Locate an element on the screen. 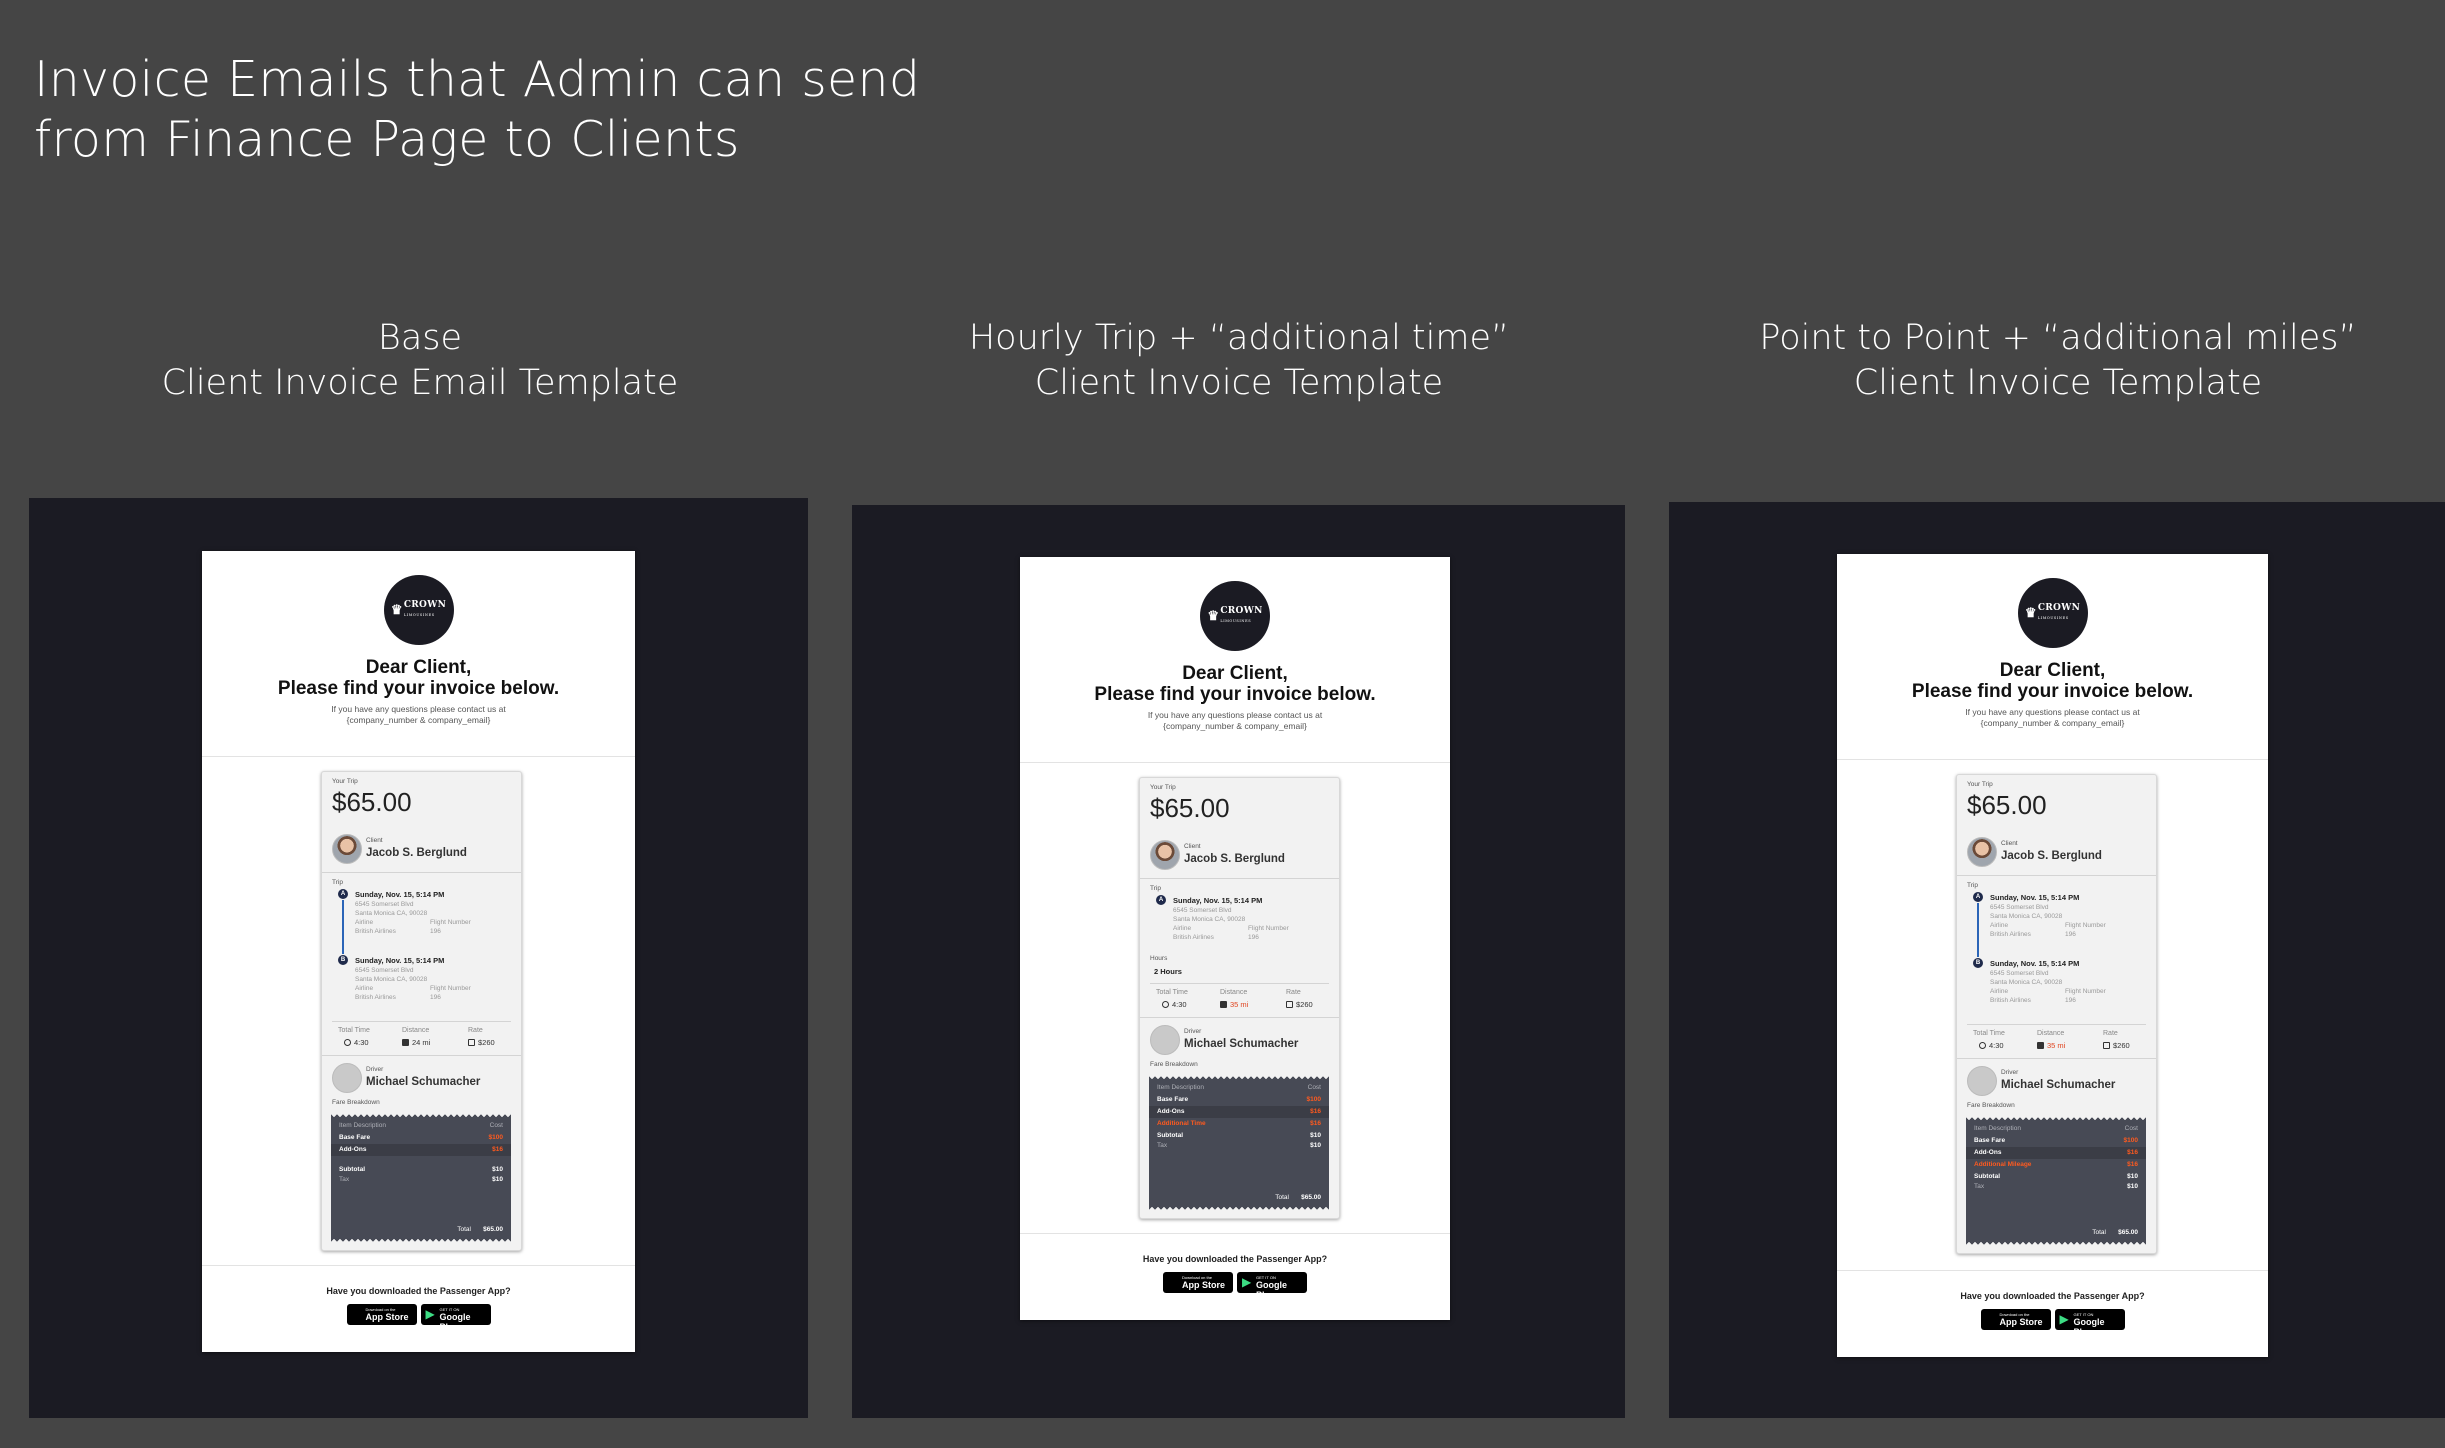 This screenshot has width=2445, height=1448. stop-marker-b: B is located at coordinates (1978, 963).